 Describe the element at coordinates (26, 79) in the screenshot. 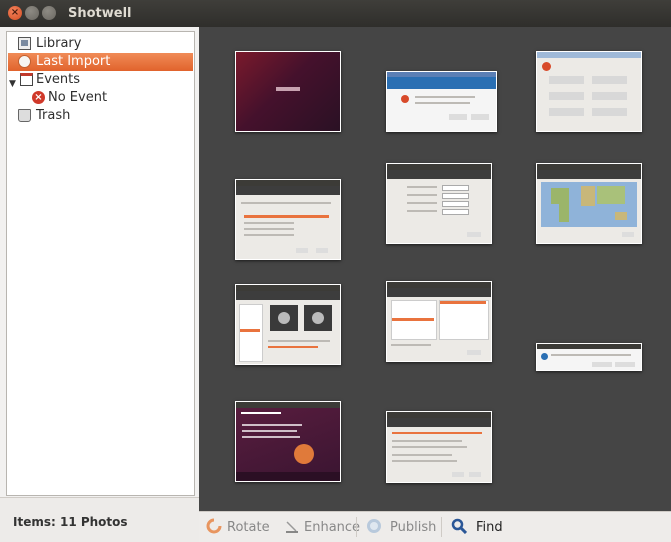

I see `events-icon` at that location.